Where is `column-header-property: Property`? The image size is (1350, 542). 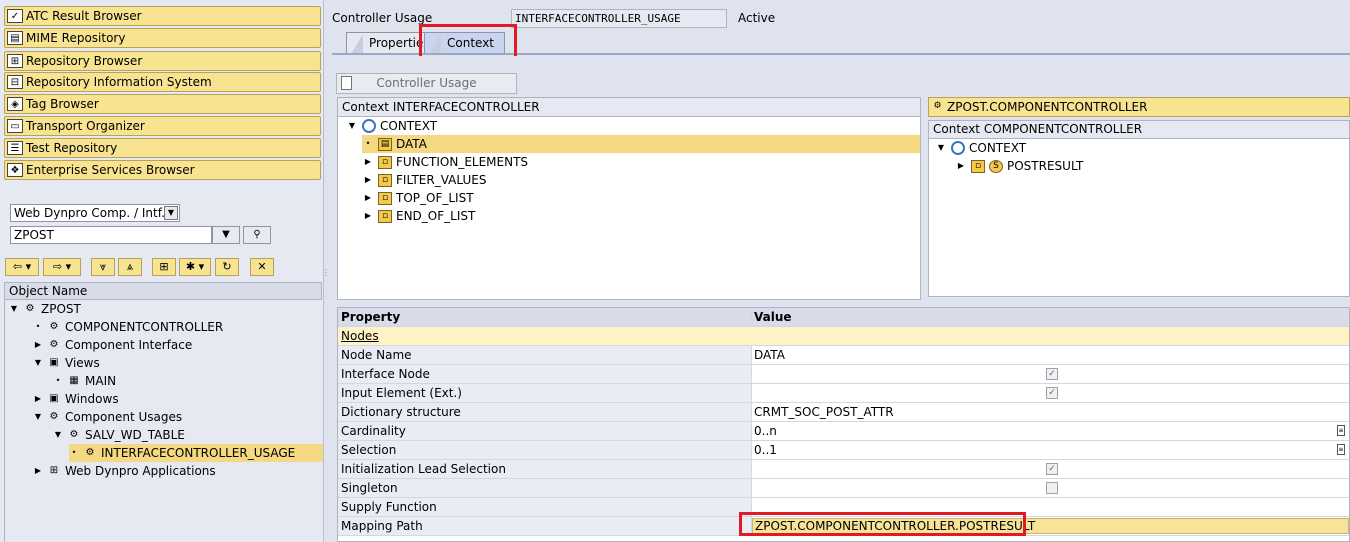 column-header-property: Property is located at coordinates (545, 317).